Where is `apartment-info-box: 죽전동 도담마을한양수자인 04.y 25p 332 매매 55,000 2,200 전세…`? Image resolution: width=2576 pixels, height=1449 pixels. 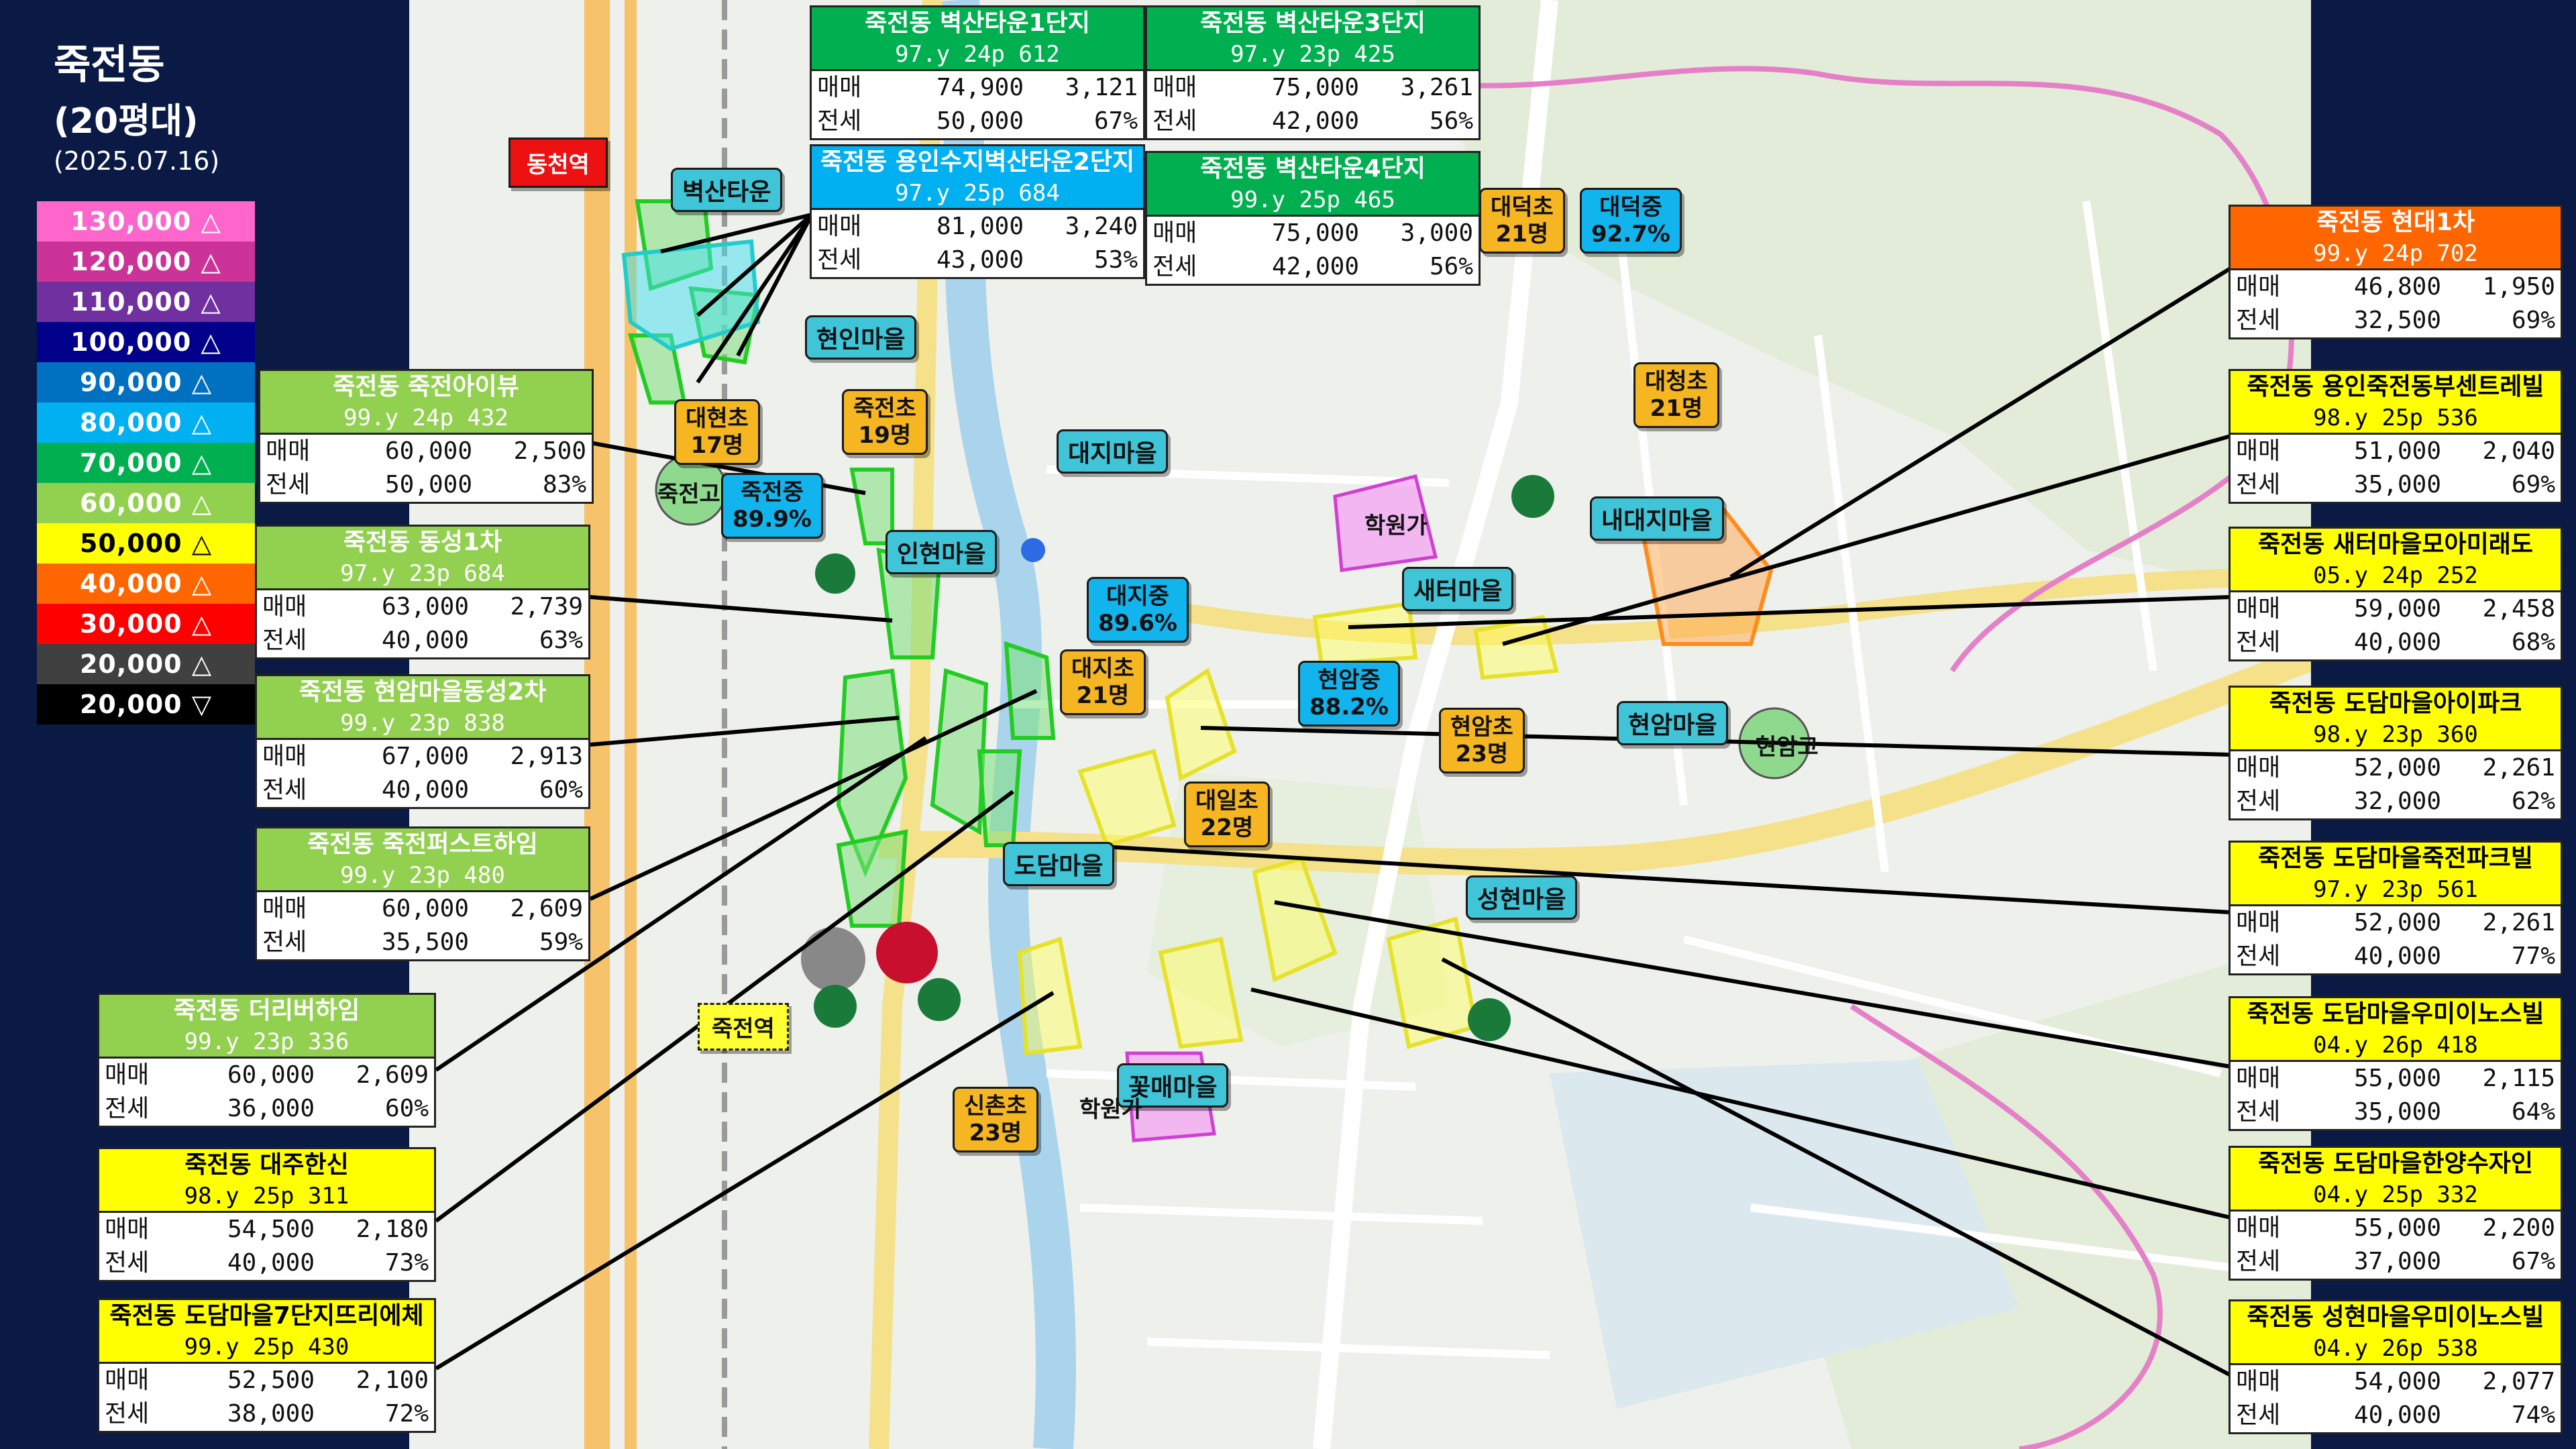
apartment-info-box: 죽전동 도담마을한양수자인 04.y 25p 332 매매 55,000 2,200 전세… is located at coordinates (2396, 1213).